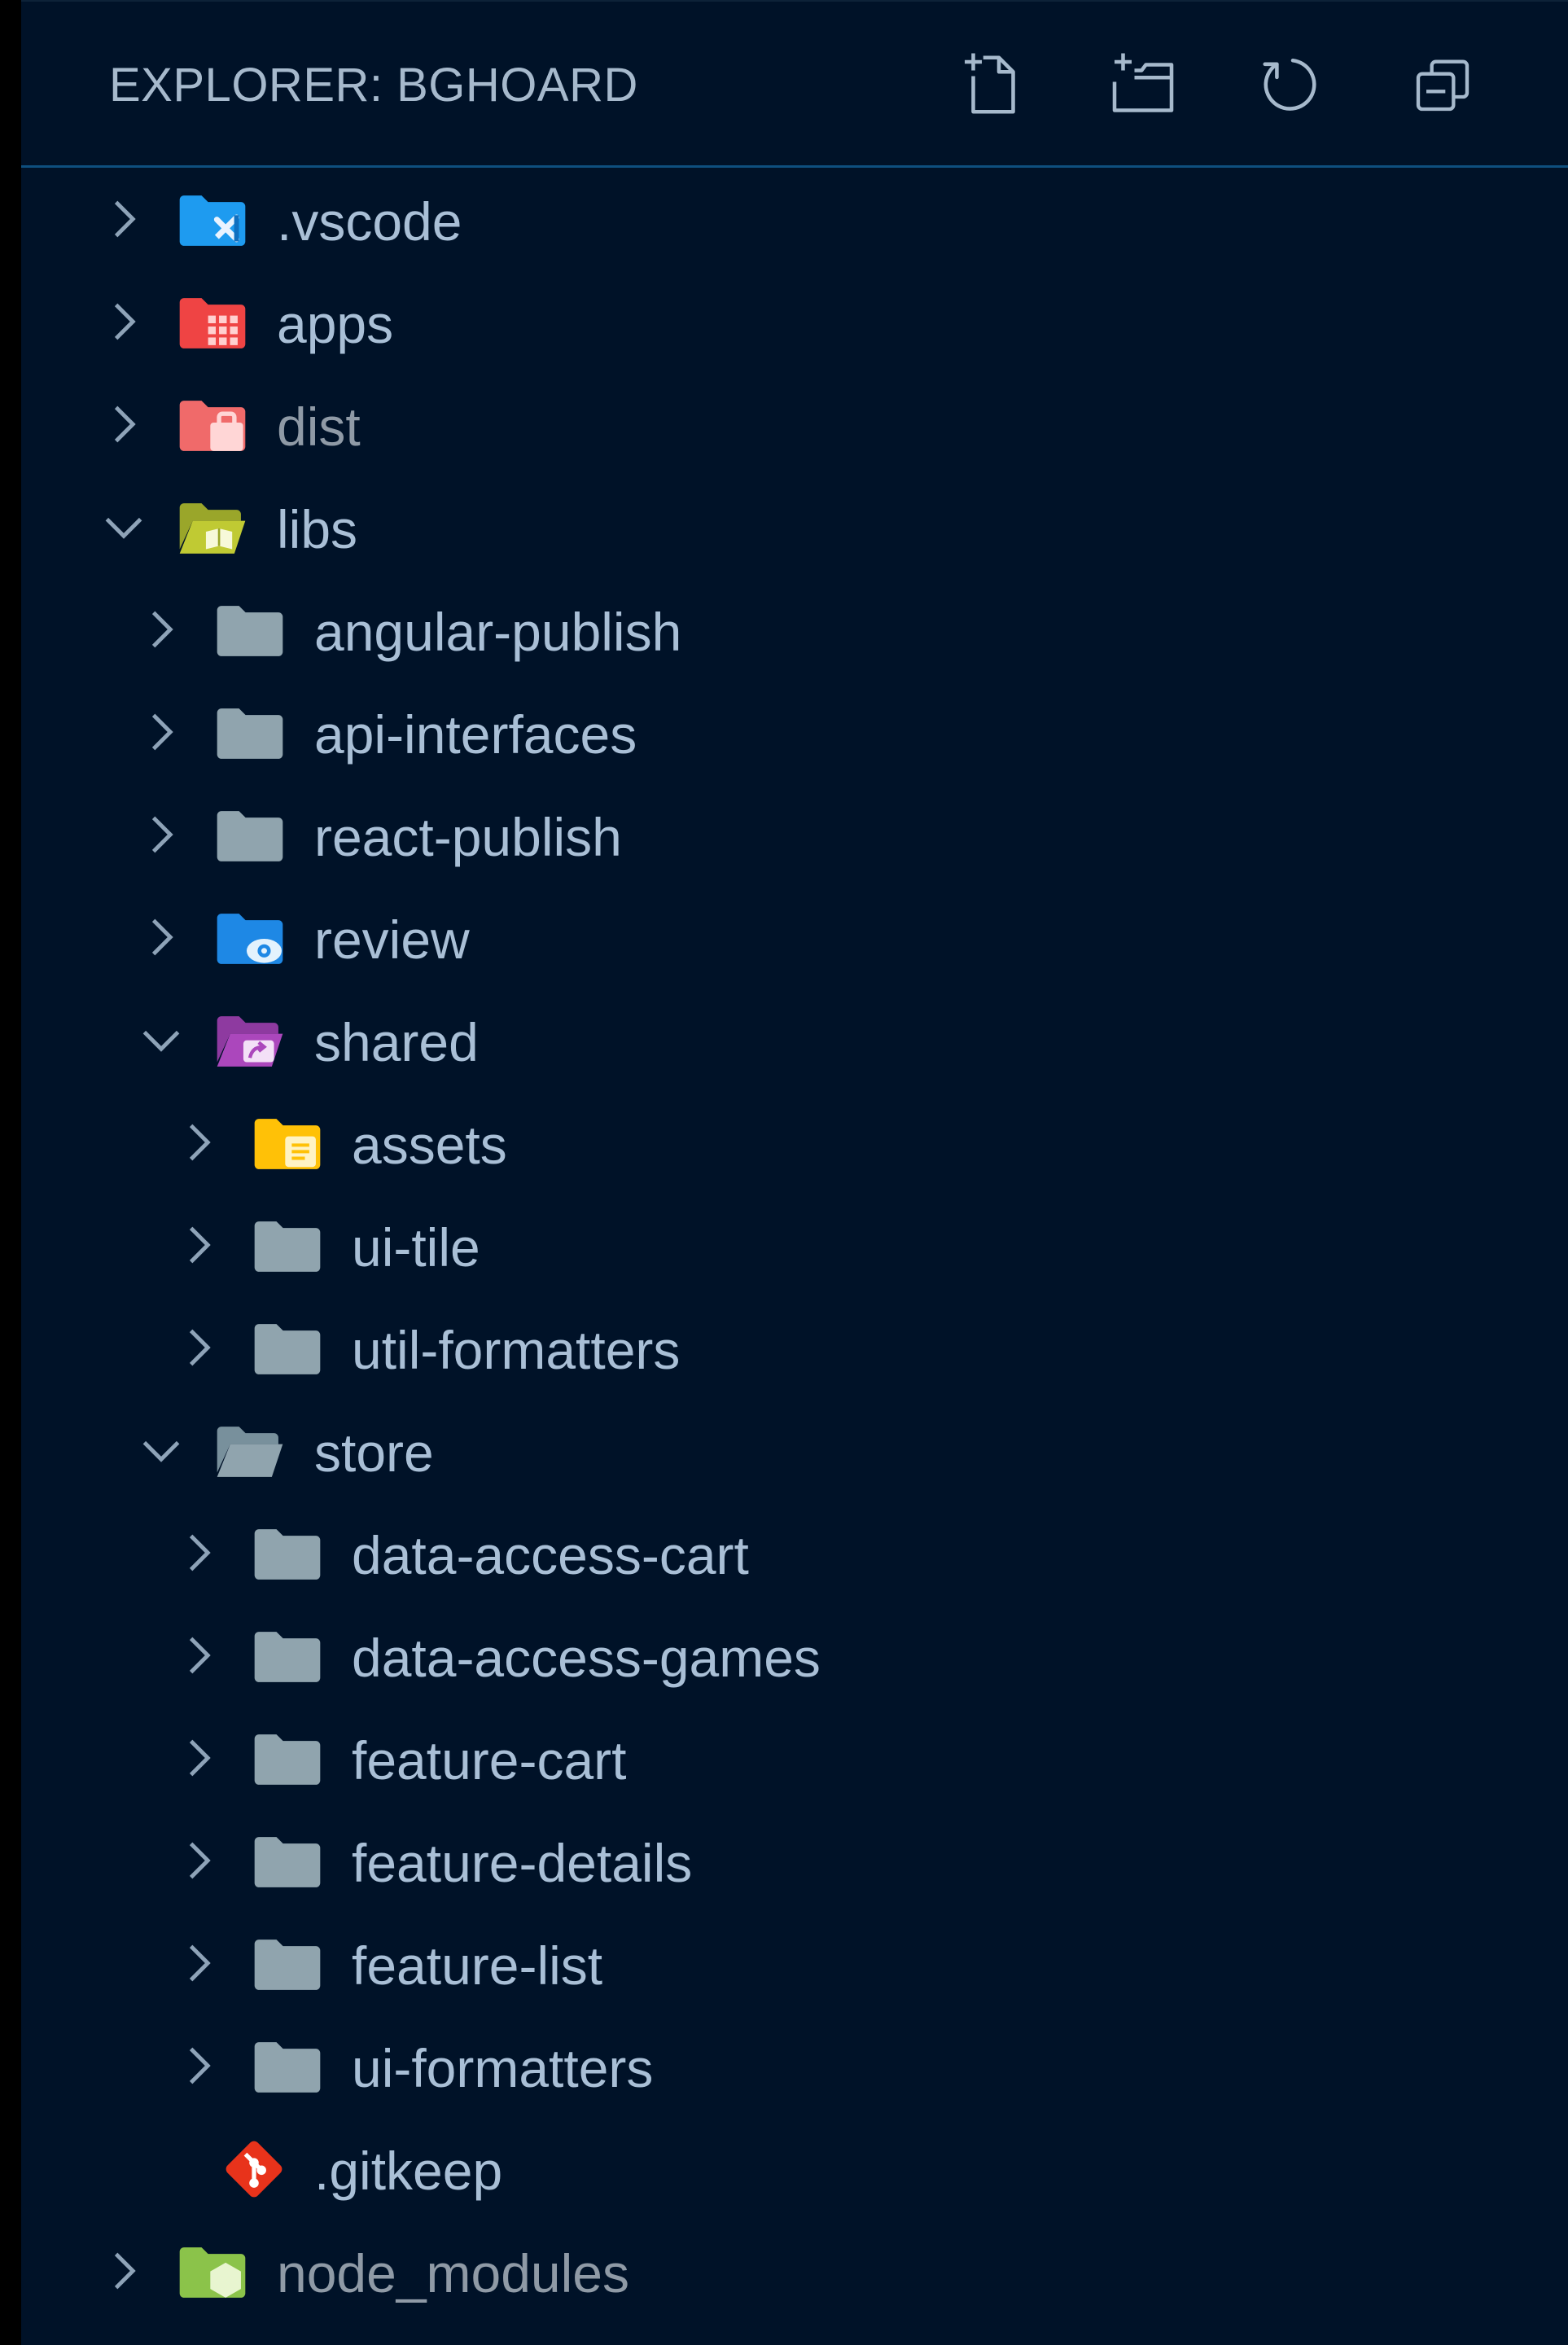  Describe the element at coordinates (795, 527) in the screenshot. I see `tree-item-libs: libs` at that location.